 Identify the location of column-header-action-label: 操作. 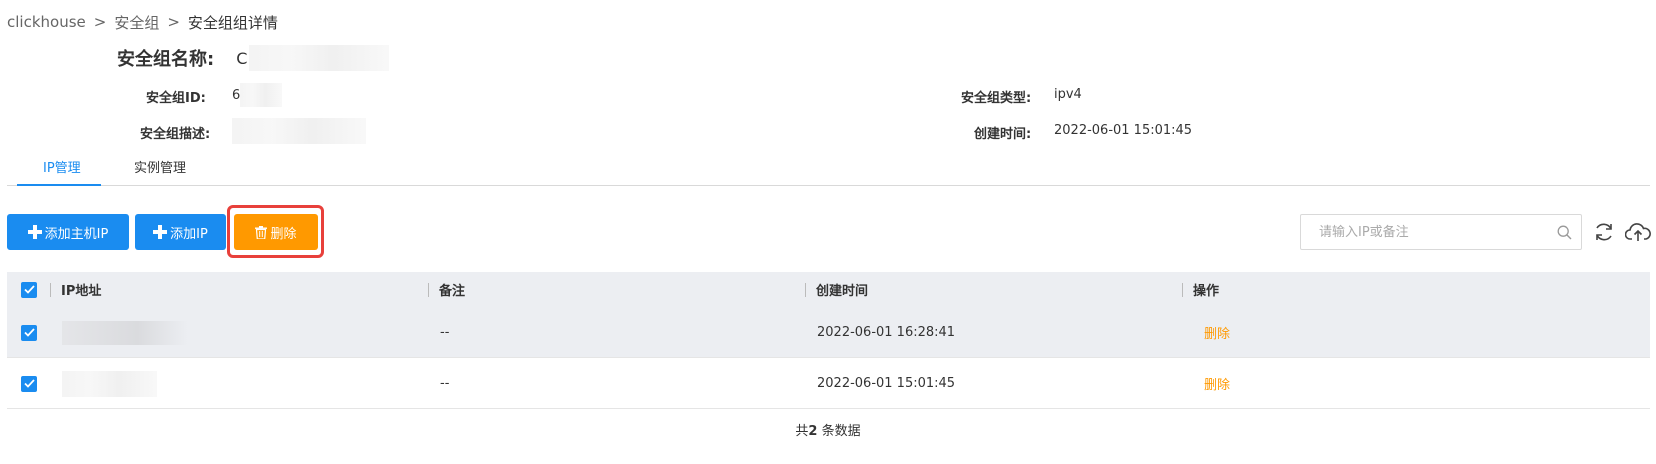
(1206, 291).